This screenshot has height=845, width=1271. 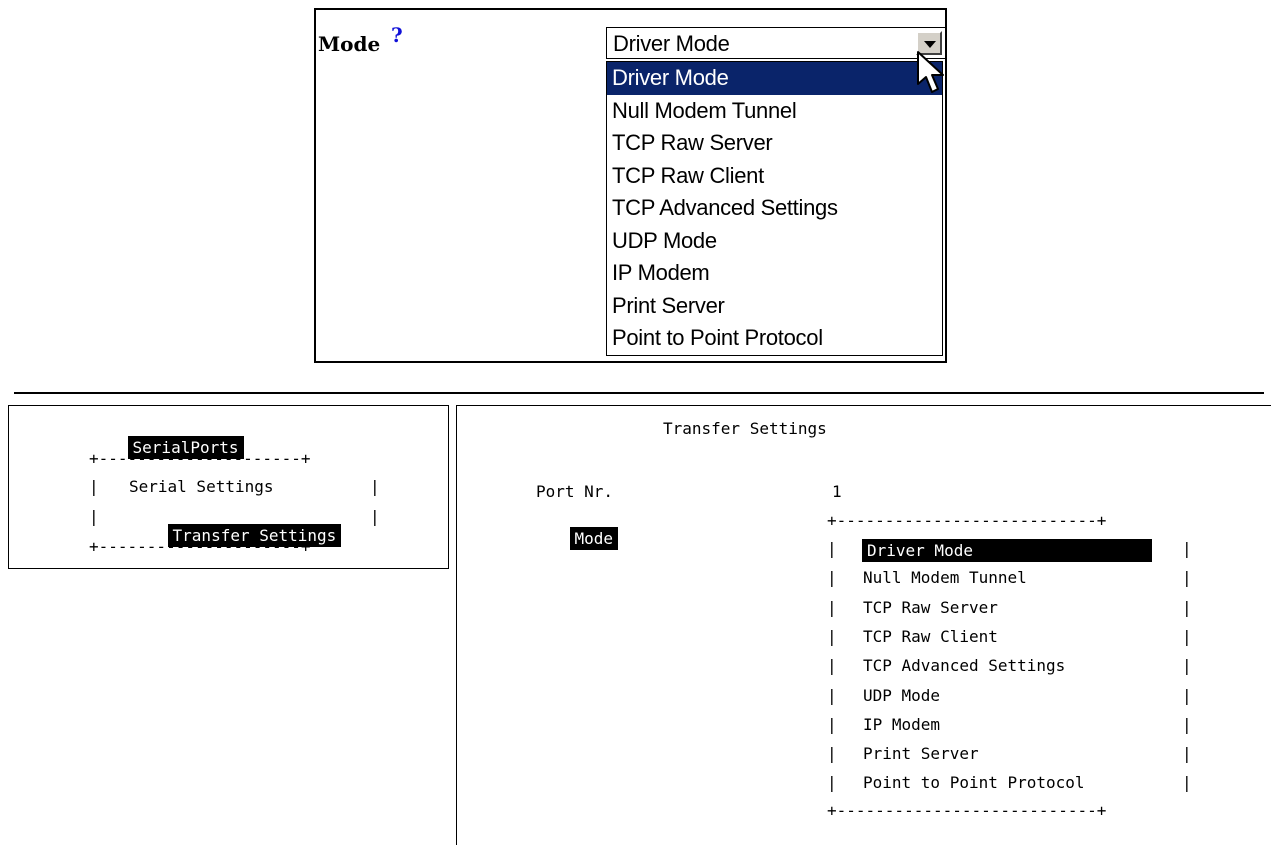 What do you see at coordinates (201, 486) in the screenshot?
I see `menu-item-serial-settings: Serial Settings` at bounding box center [201, 486].